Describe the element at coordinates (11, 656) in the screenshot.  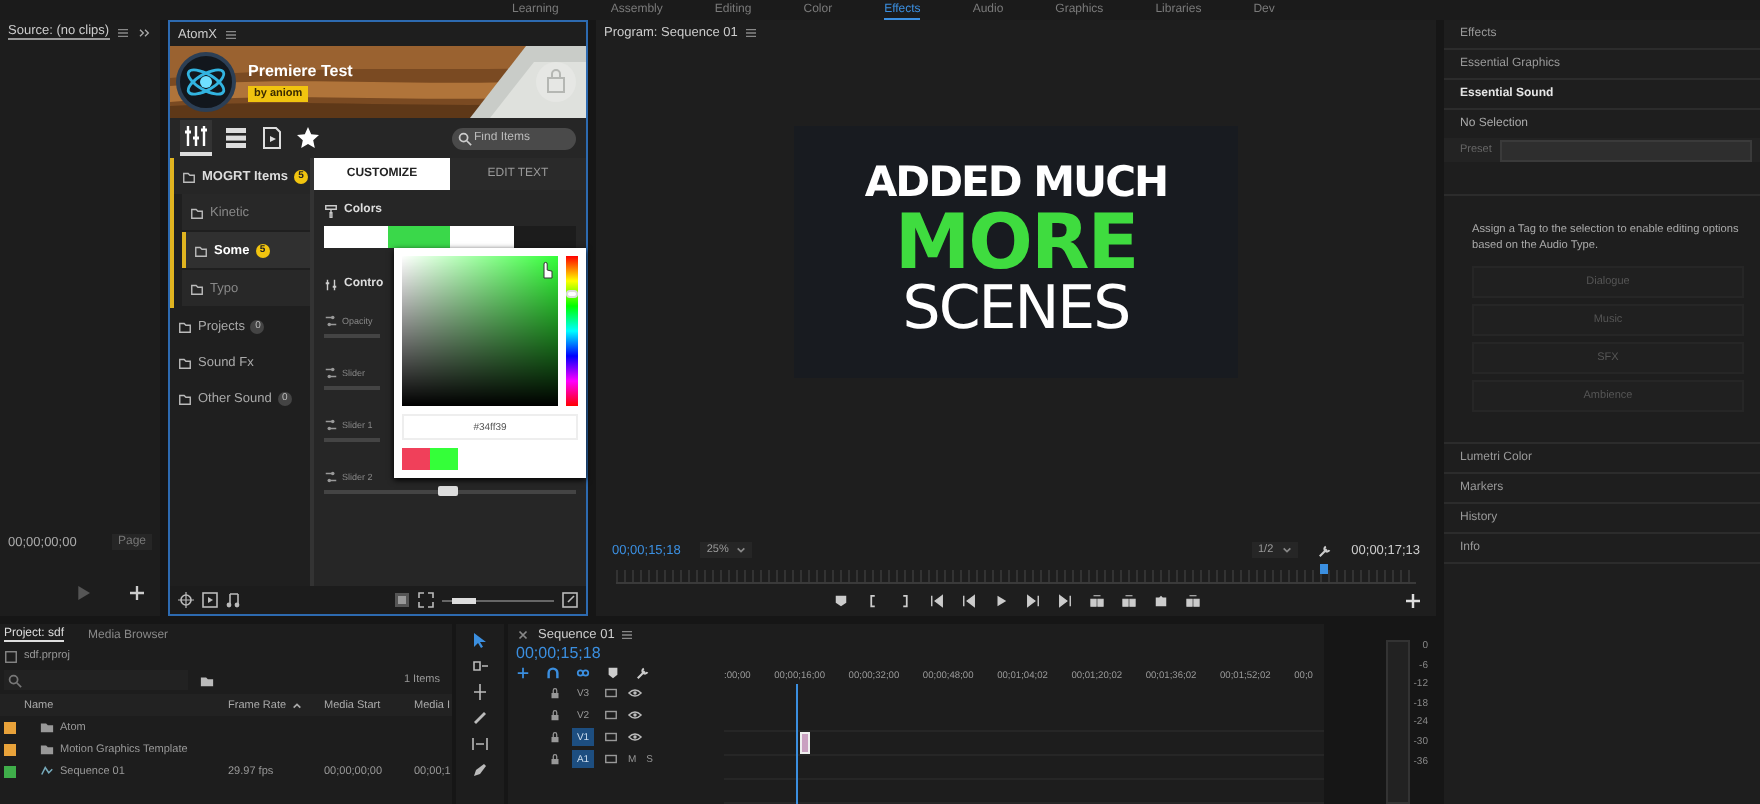
I see `file-icon` at that location.